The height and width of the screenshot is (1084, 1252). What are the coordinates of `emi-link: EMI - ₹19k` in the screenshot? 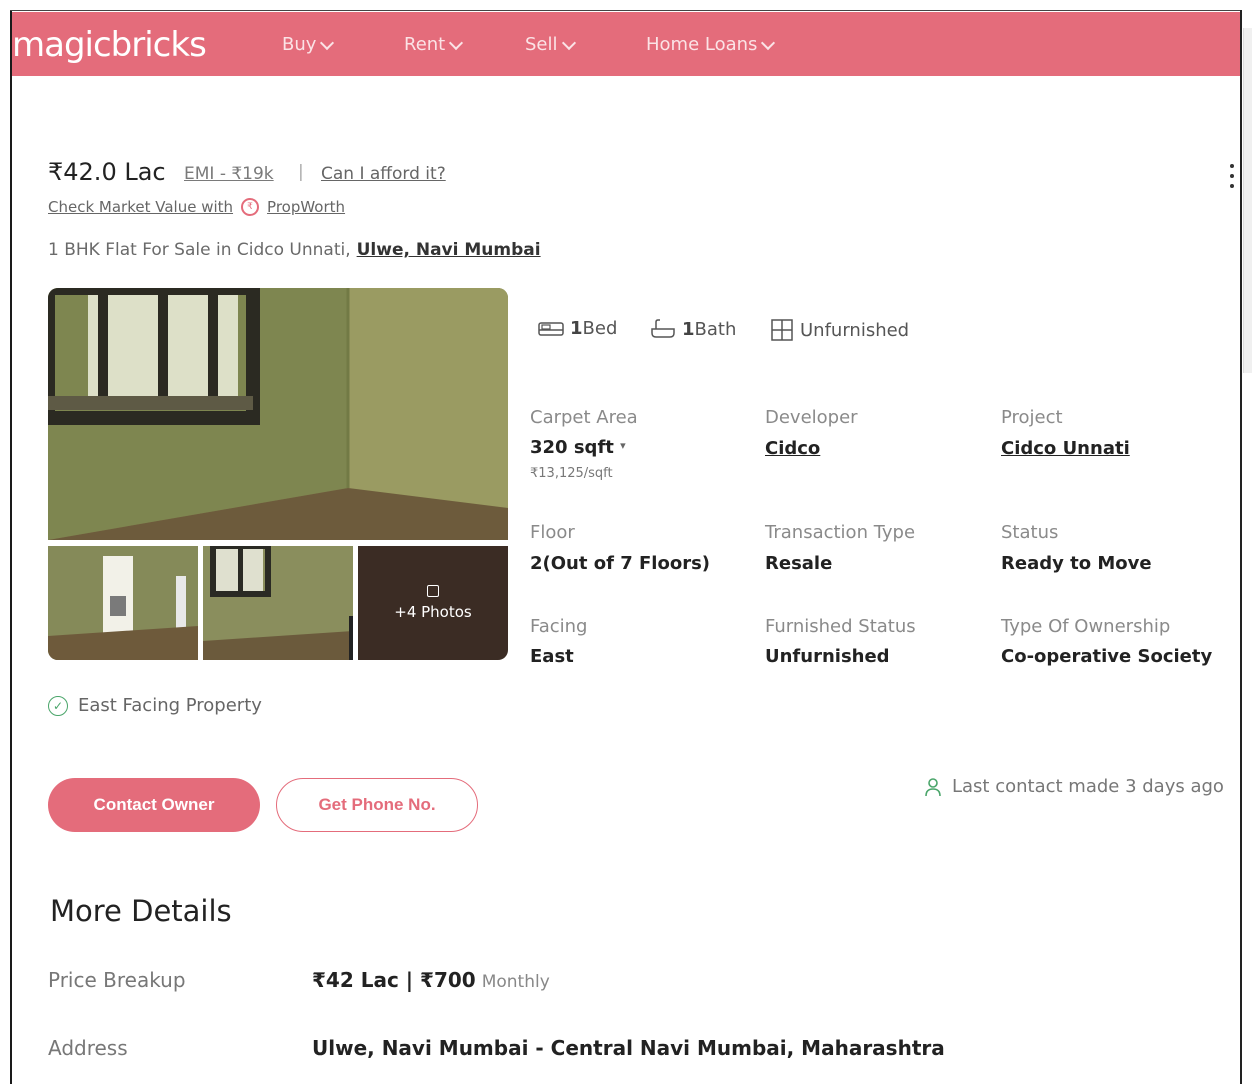 It's located at (229, 174).